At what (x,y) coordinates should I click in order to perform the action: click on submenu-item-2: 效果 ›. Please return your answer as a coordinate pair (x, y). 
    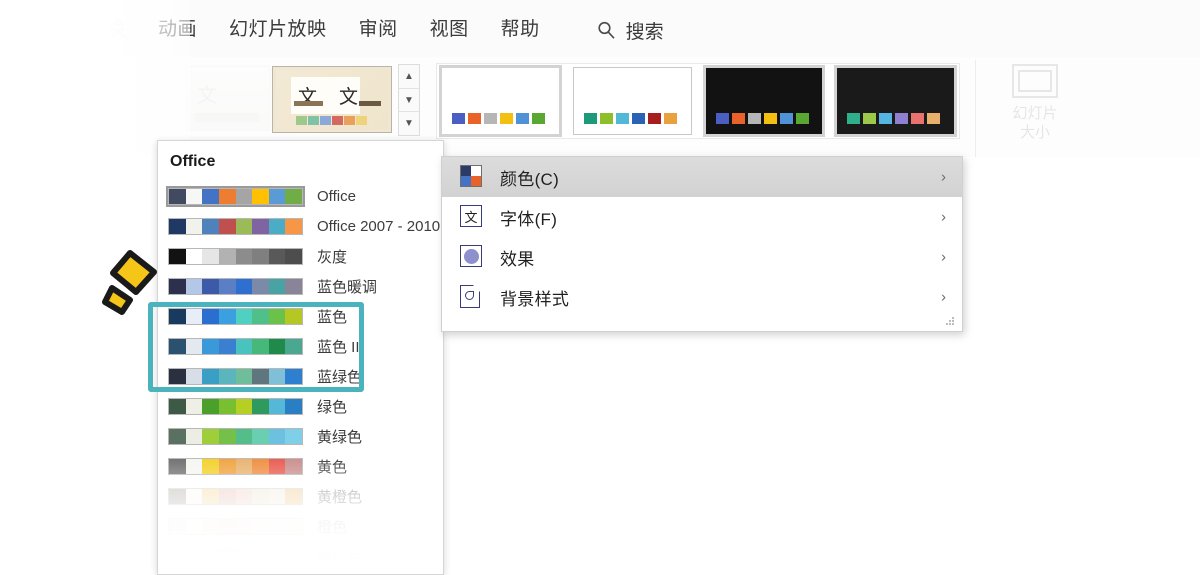
    Looking at the image, I should click on (702, 257).